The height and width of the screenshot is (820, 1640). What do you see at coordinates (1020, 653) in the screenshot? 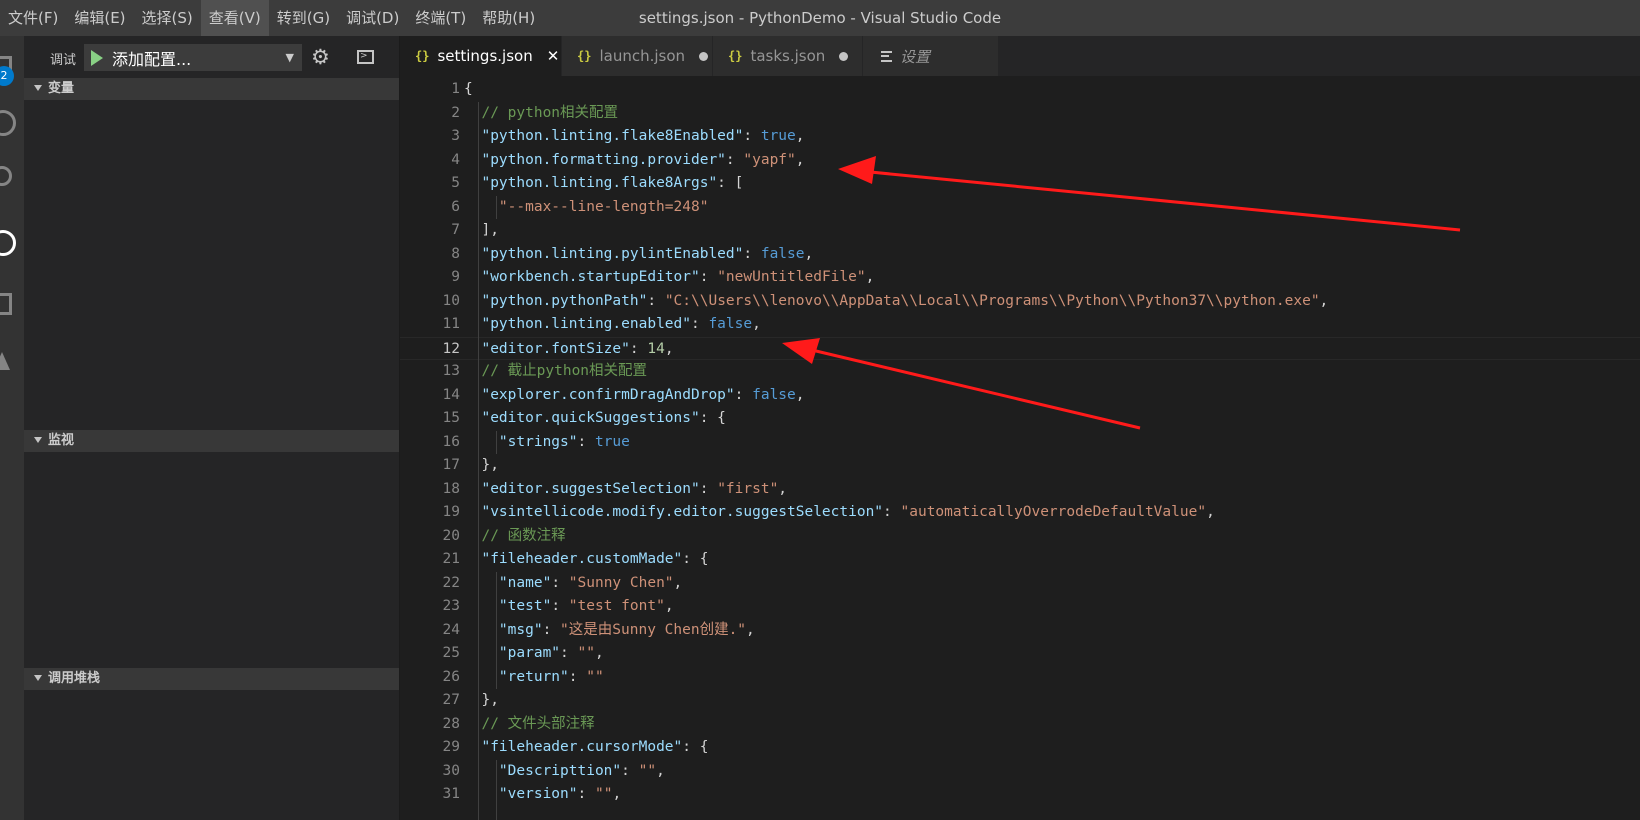
I see `code-line: 25 "param": "",` at bounding box center [1020, 653].